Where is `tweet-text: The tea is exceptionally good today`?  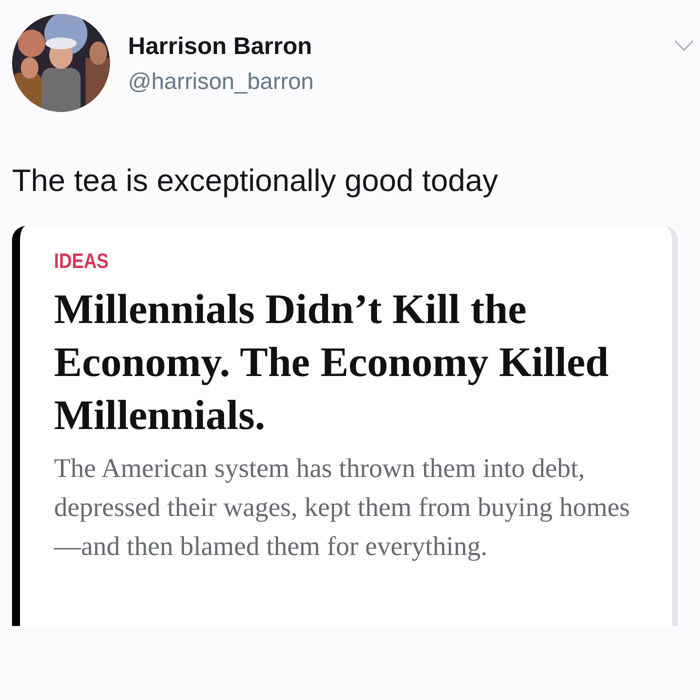 tweet-text: The tea is exceptionally good today is located at coordinates (255, 181).